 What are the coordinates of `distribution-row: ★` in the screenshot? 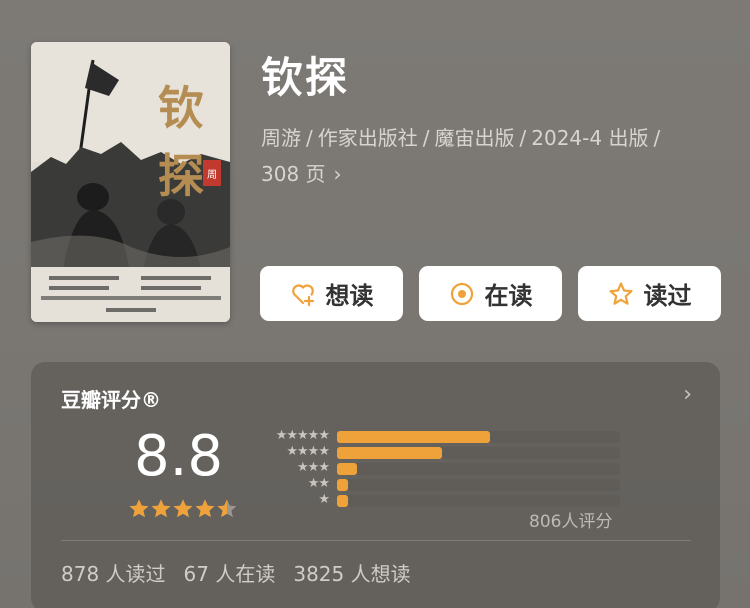 It's located at (442, 500).